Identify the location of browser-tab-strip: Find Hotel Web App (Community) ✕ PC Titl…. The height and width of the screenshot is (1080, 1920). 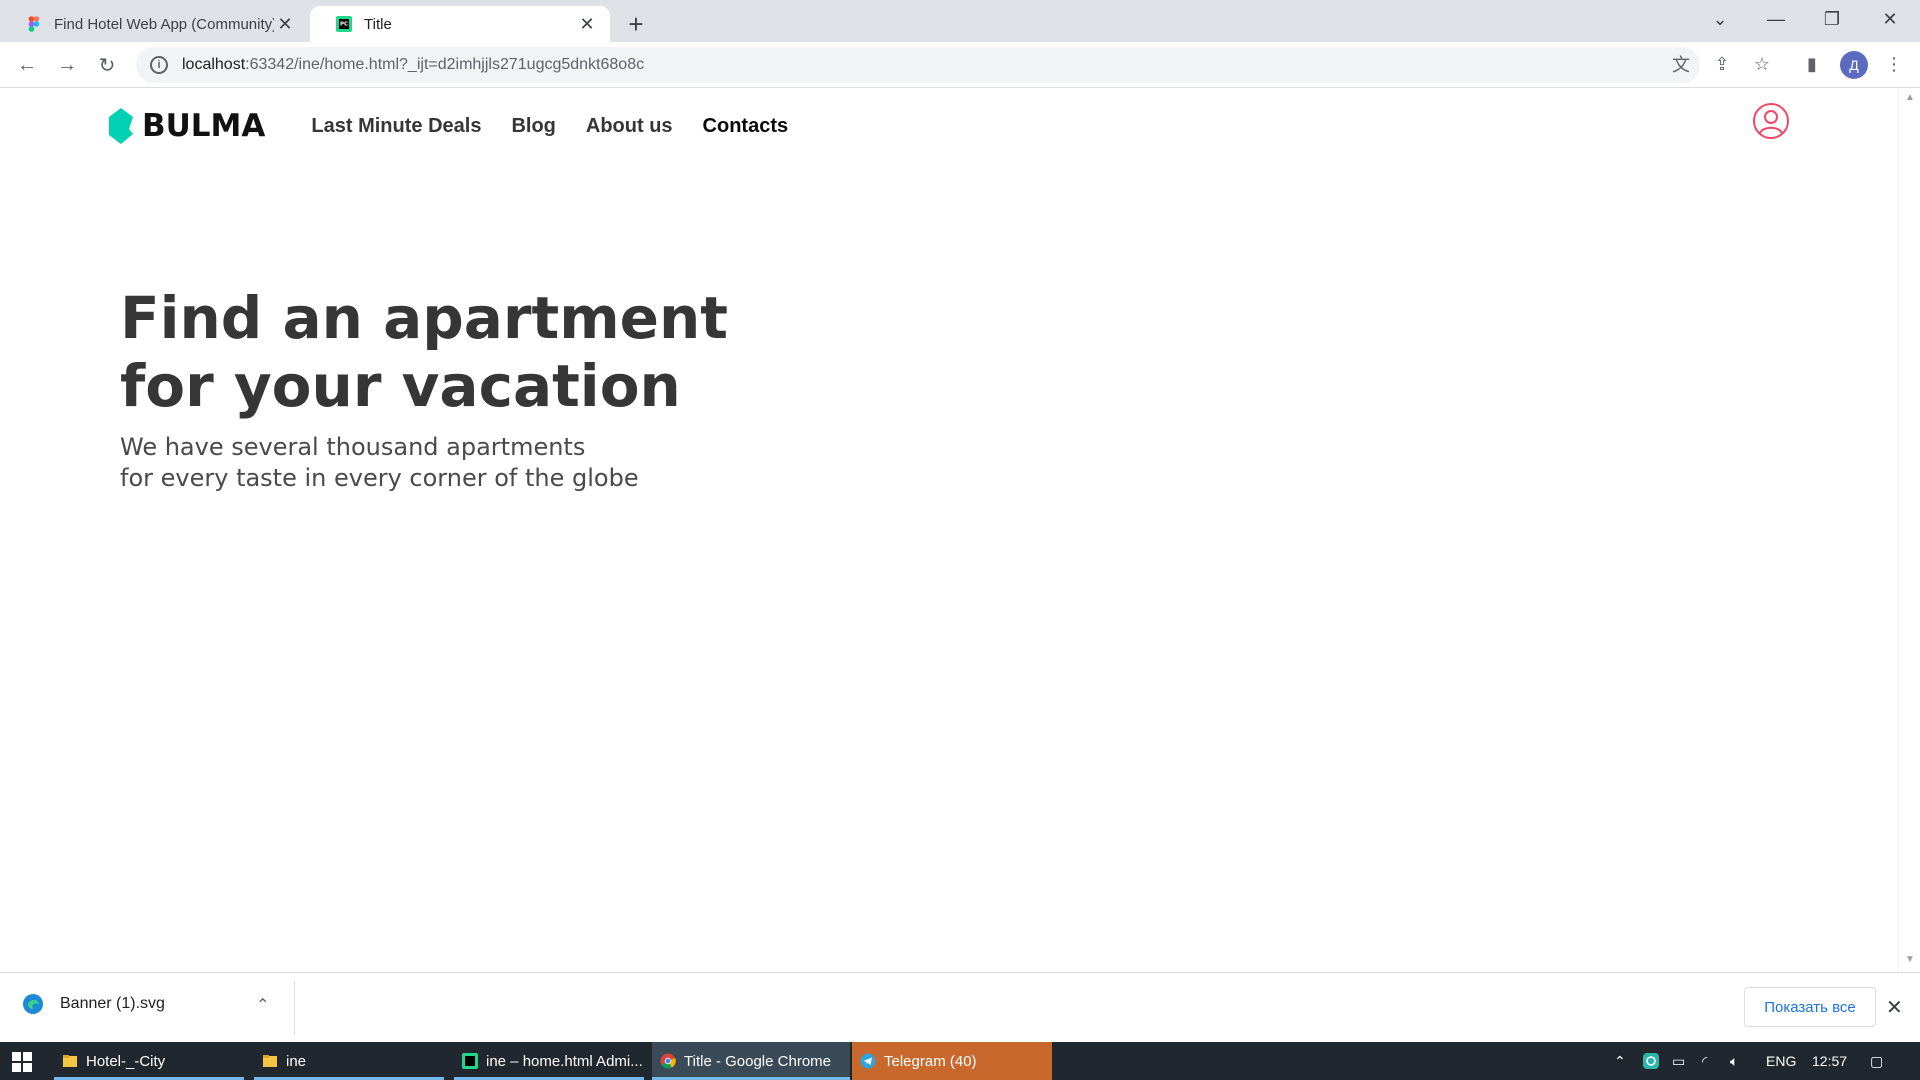
(960, 21).